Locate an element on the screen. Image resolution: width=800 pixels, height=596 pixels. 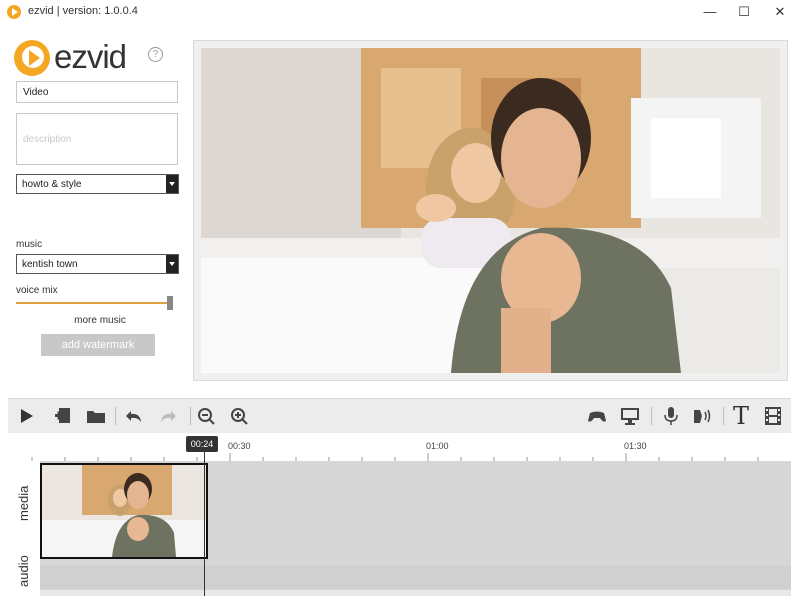
tick-label: 01:00 is located at coordinates (437, 446).